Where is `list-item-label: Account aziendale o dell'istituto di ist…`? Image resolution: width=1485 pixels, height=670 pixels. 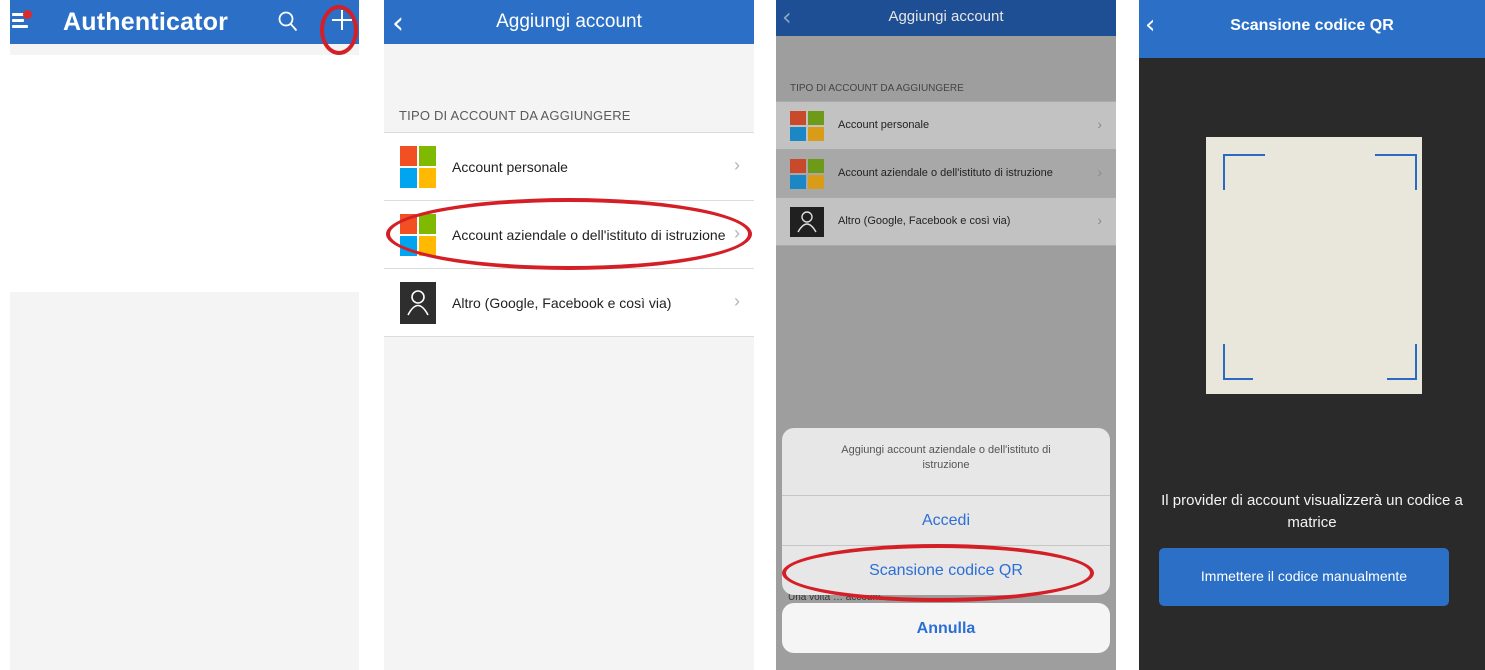 list-item-label: Account aziendale o dell'istituto di ist… is located at coordinates (945, 173).